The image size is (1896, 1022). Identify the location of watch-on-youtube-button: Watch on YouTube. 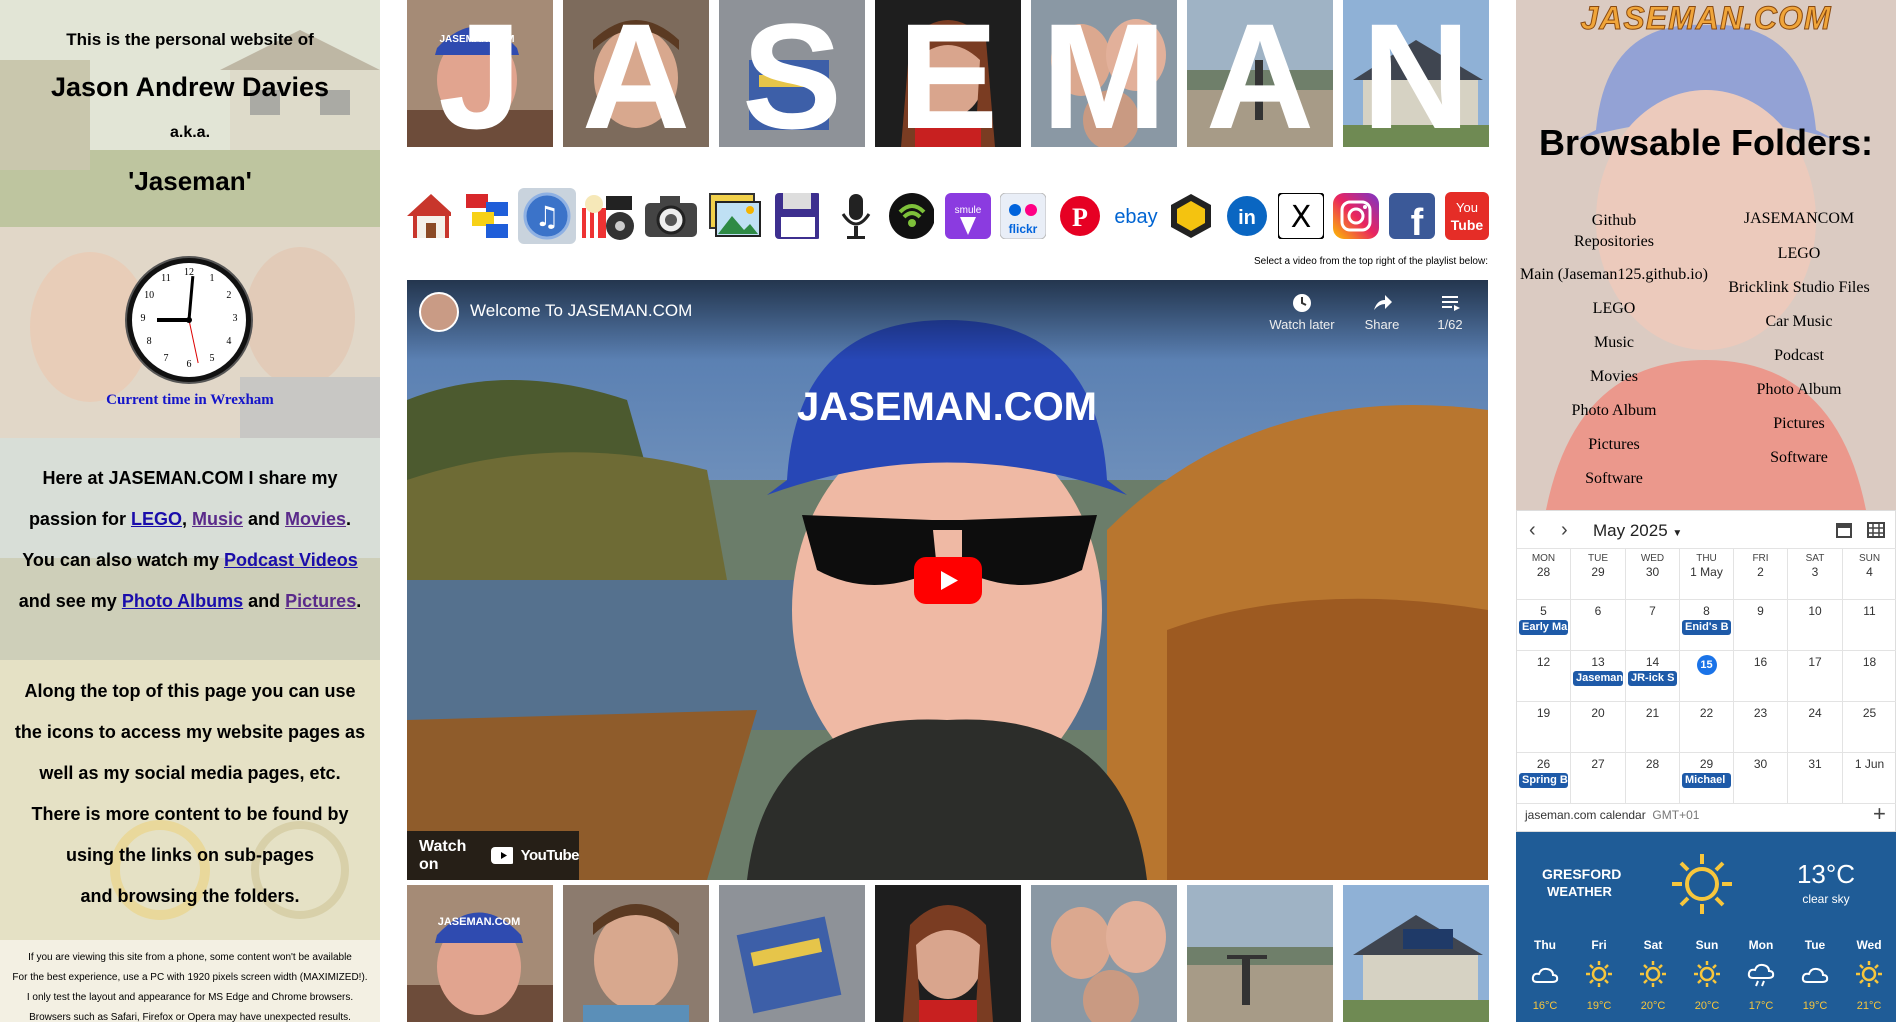
(493, 855).